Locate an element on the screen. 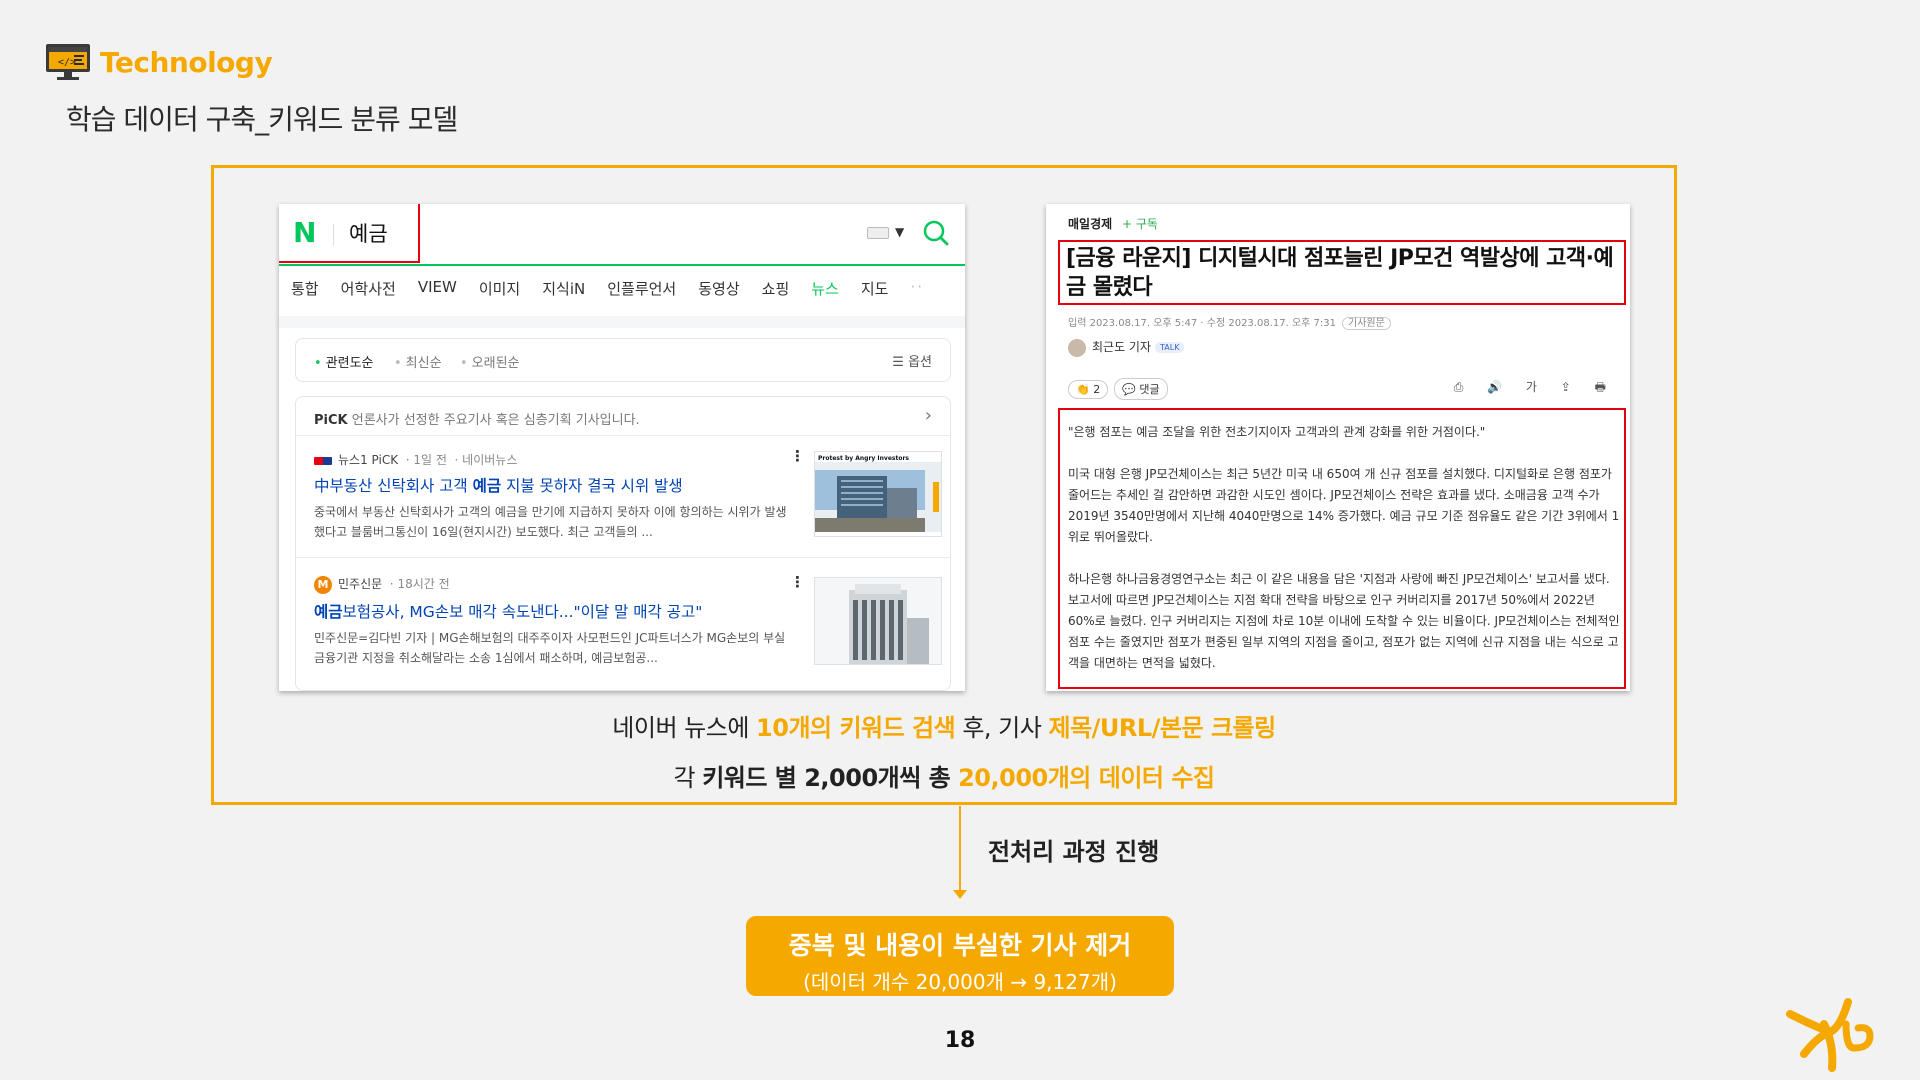  preprocess-label: 전처리 과정 진행 is located at coordinates (1074, 852).